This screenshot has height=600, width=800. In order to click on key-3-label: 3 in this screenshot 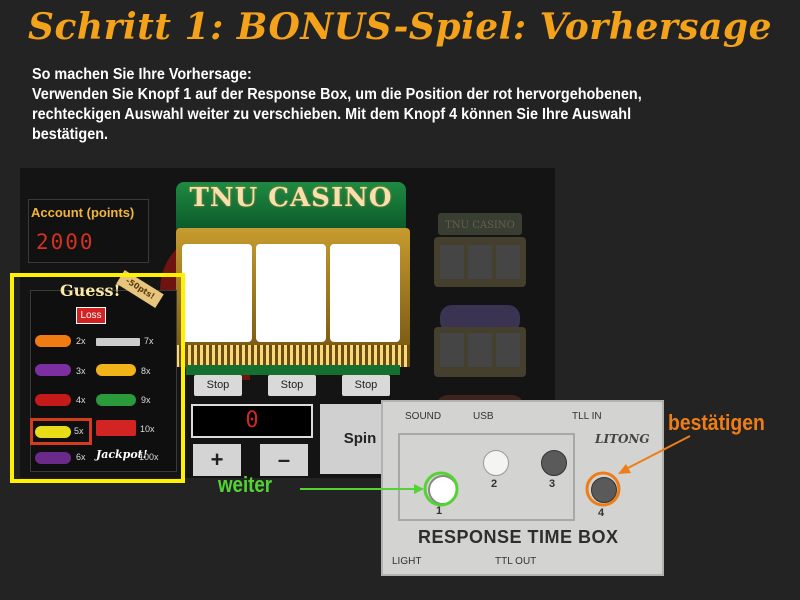, I will do `click(552, 484)`.